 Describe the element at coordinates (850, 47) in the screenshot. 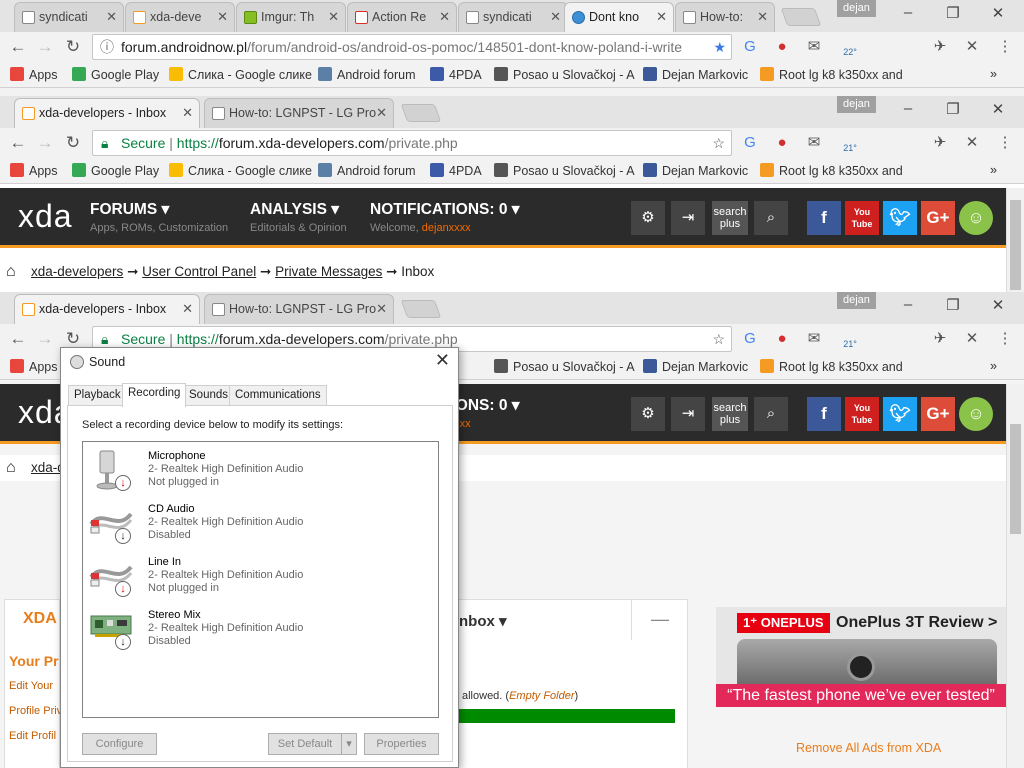

I see `weather-icon: 22°` at that location.